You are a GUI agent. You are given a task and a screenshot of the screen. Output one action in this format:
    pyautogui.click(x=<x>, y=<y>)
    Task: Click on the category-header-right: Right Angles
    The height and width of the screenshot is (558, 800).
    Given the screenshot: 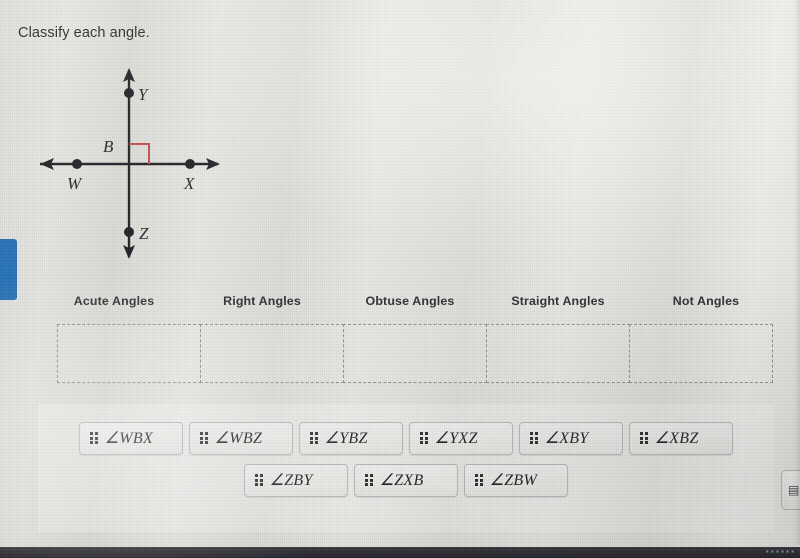 What is the action you would take?
    pyautogui.click(x=262, y=301)
    